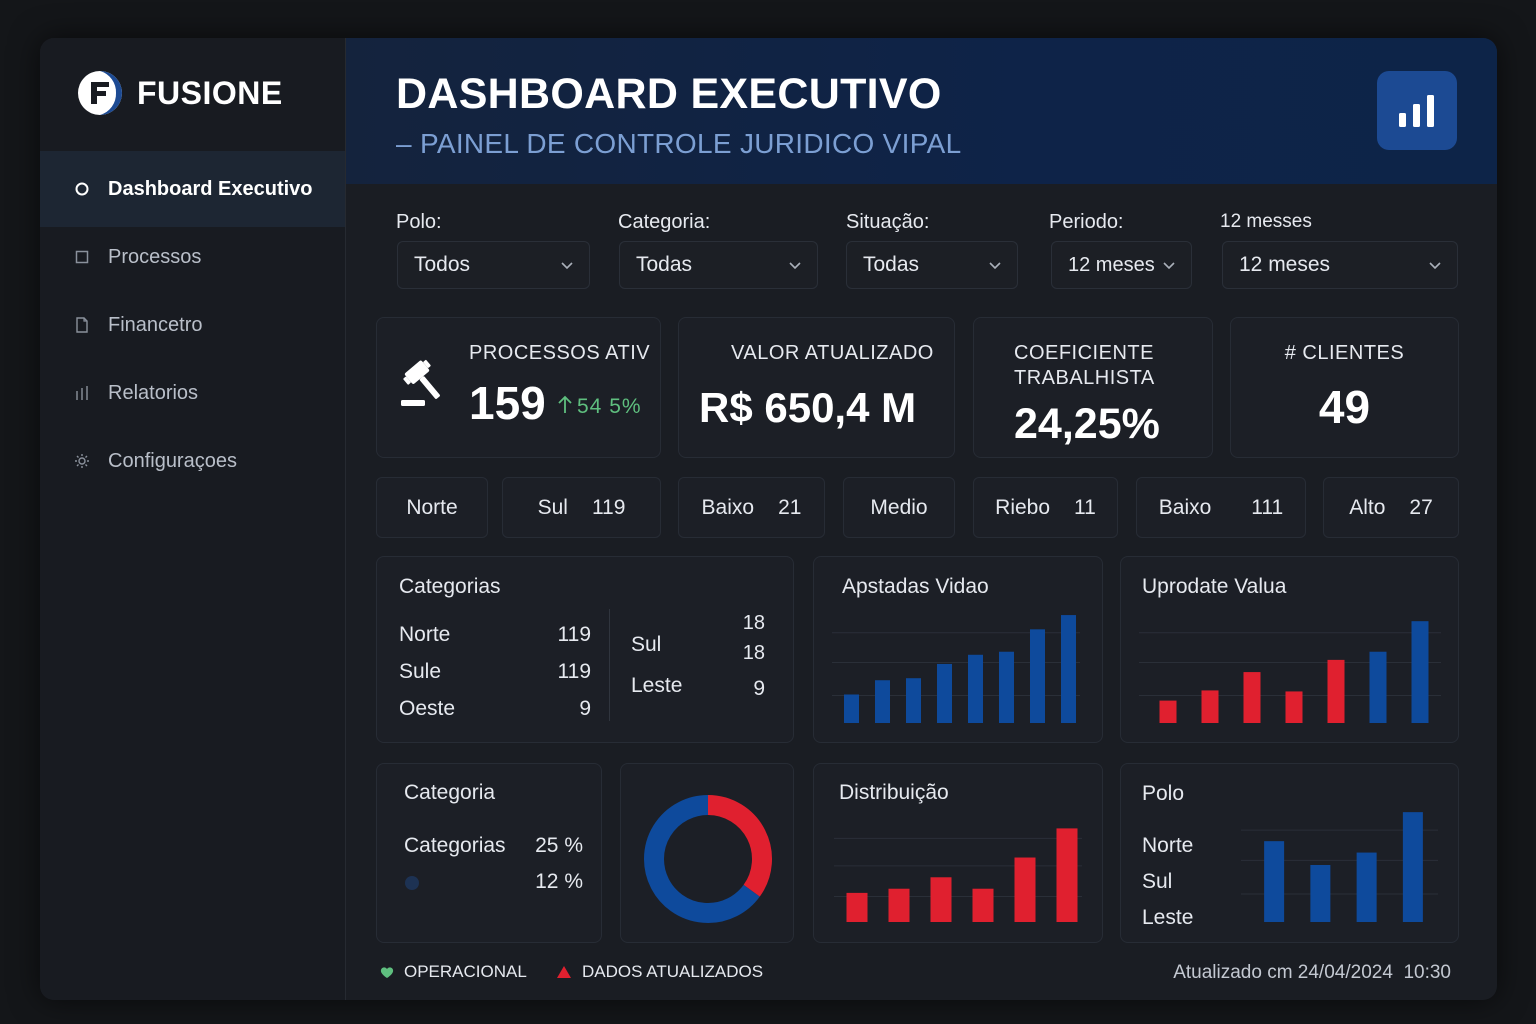 Image resolution: width=1536 pixels, height=1024 pixels. What do you see at coordinates (958, 853) in the screenshot?
I see `chart-card-distribuicao: Distribuição` at bounding box center [958, 853].